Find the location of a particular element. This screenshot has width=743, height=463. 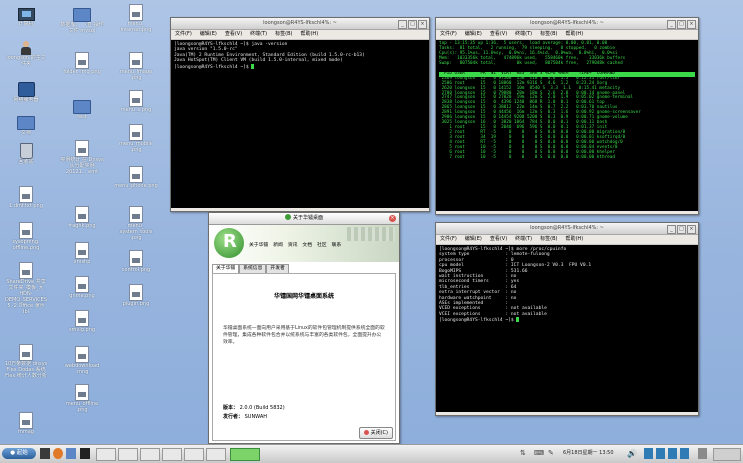

desktop-icon-folder: 数据库， （直 操作文件 mysql is located at coordinates (82, 19).